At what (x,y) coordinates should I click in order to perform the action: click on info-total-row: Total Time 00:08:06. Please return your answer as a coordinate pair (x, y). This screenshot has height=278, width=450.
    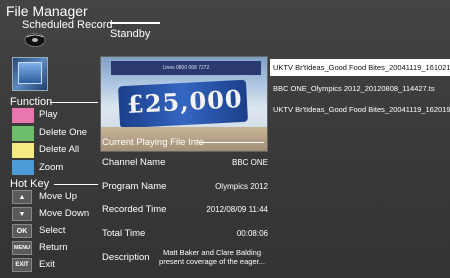
    Looking at the image, I should click on (185, 235).